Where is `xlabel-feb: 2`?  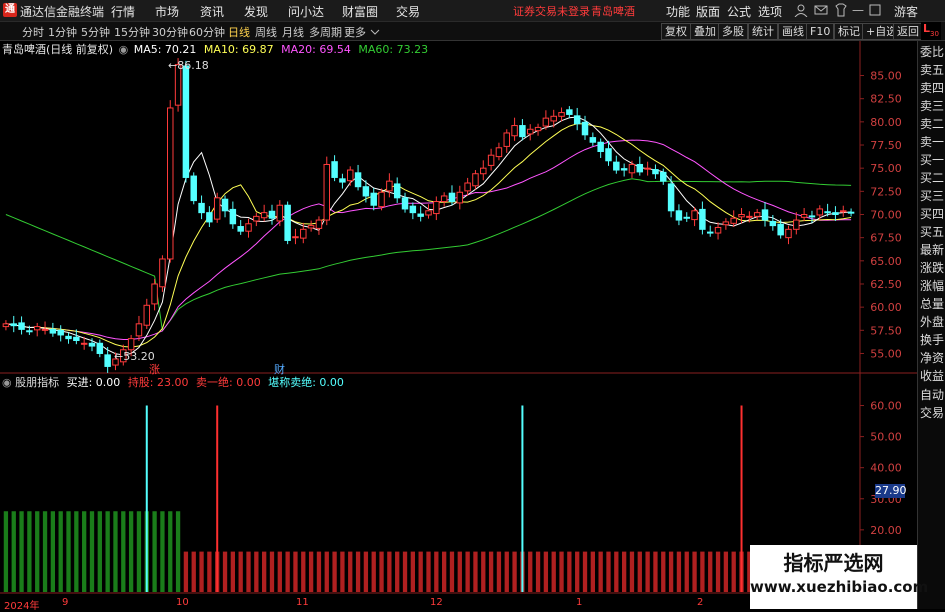 xlabel-feb: 2 is located at coordinates (700, 602).